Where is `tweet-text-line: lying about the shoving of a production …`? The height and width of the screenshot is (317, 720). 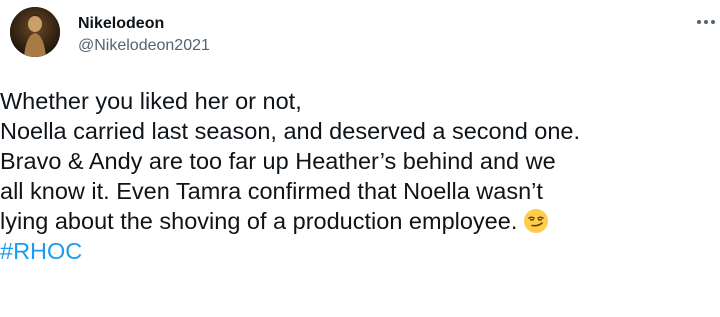 tweet-text-line: lying about the shoving of a production … is located at coordinates (360, 221).